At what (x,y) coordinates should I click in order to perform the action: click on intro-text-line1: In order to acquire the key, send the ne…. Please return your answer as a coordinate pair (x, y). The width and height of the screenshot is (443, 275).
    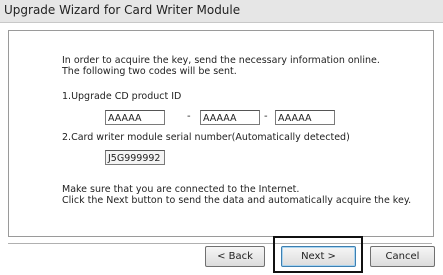
    Looking at the image, I should click on (221, 60).